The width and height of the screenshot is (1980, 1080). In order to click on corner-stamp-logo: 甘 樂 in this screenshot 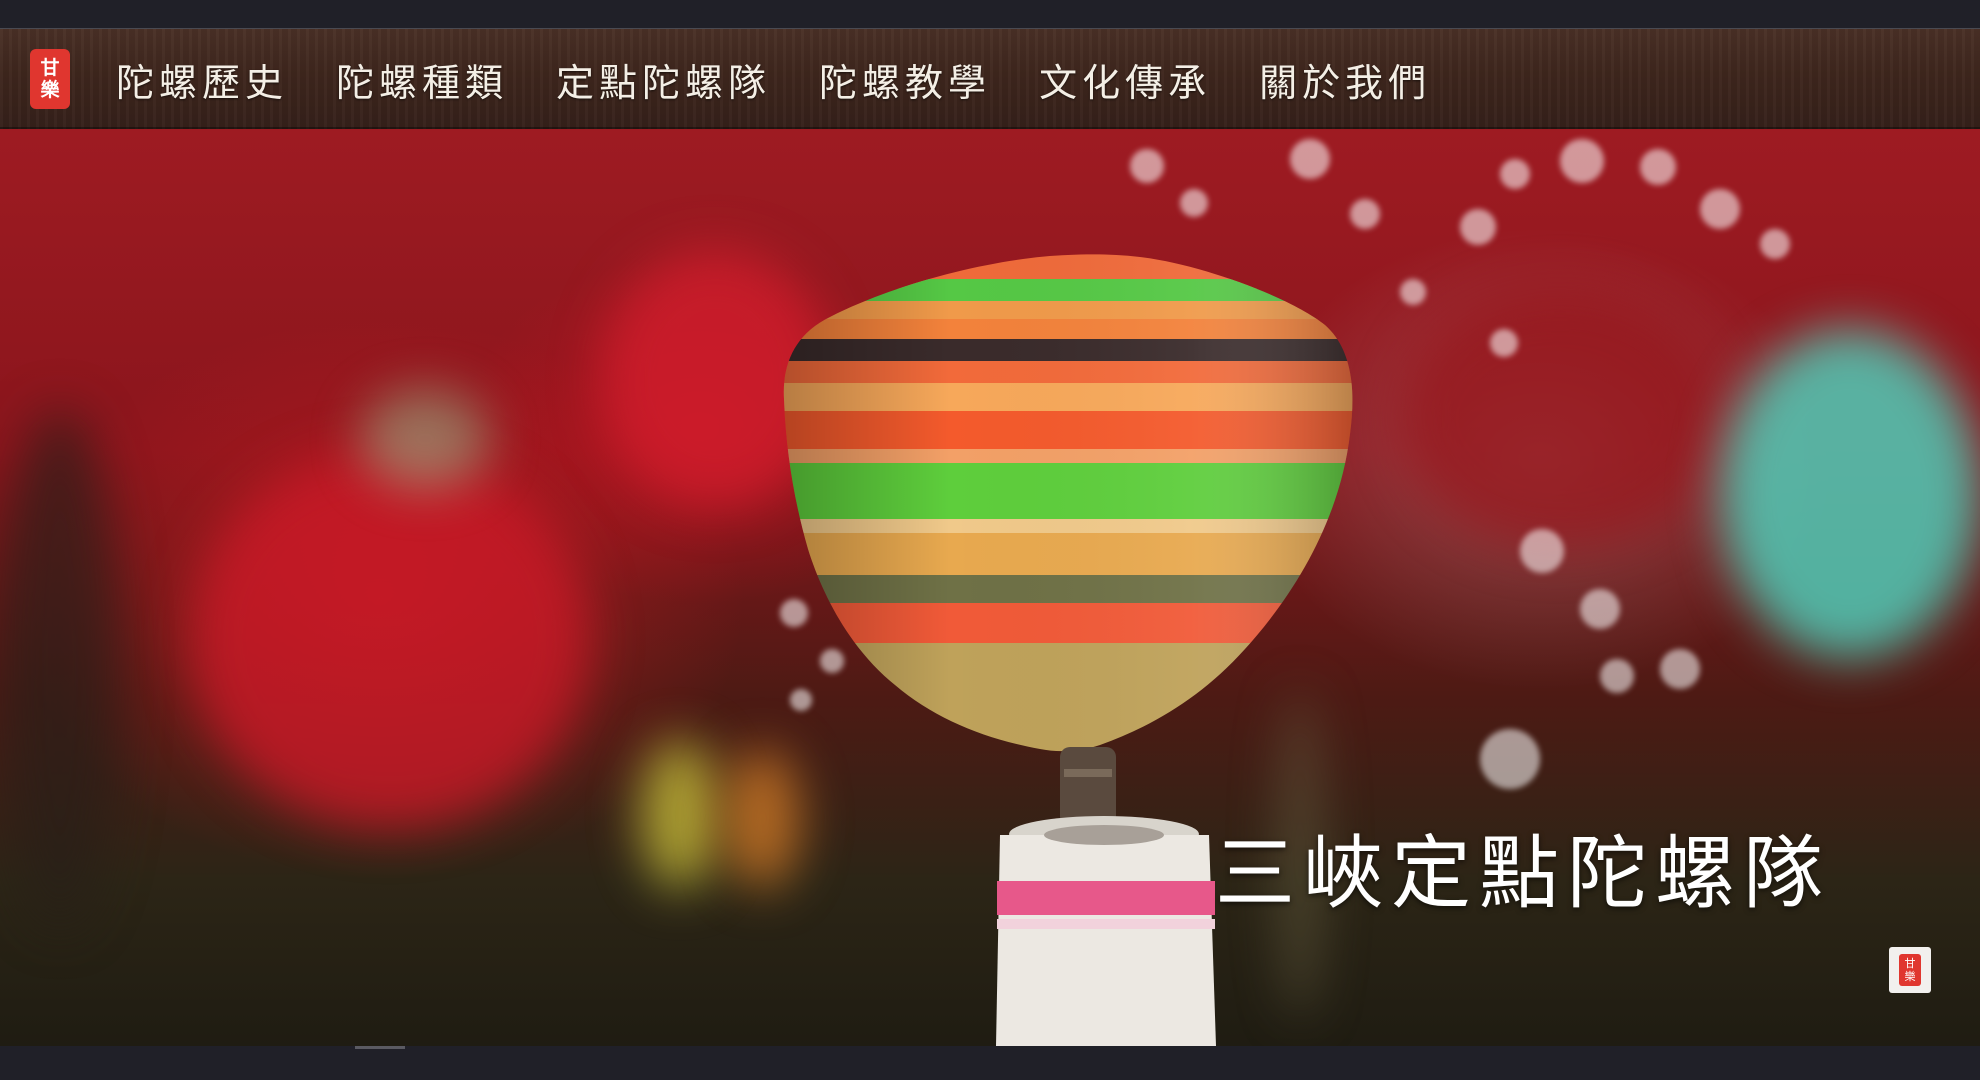, I will do `click(1910, 970)`.